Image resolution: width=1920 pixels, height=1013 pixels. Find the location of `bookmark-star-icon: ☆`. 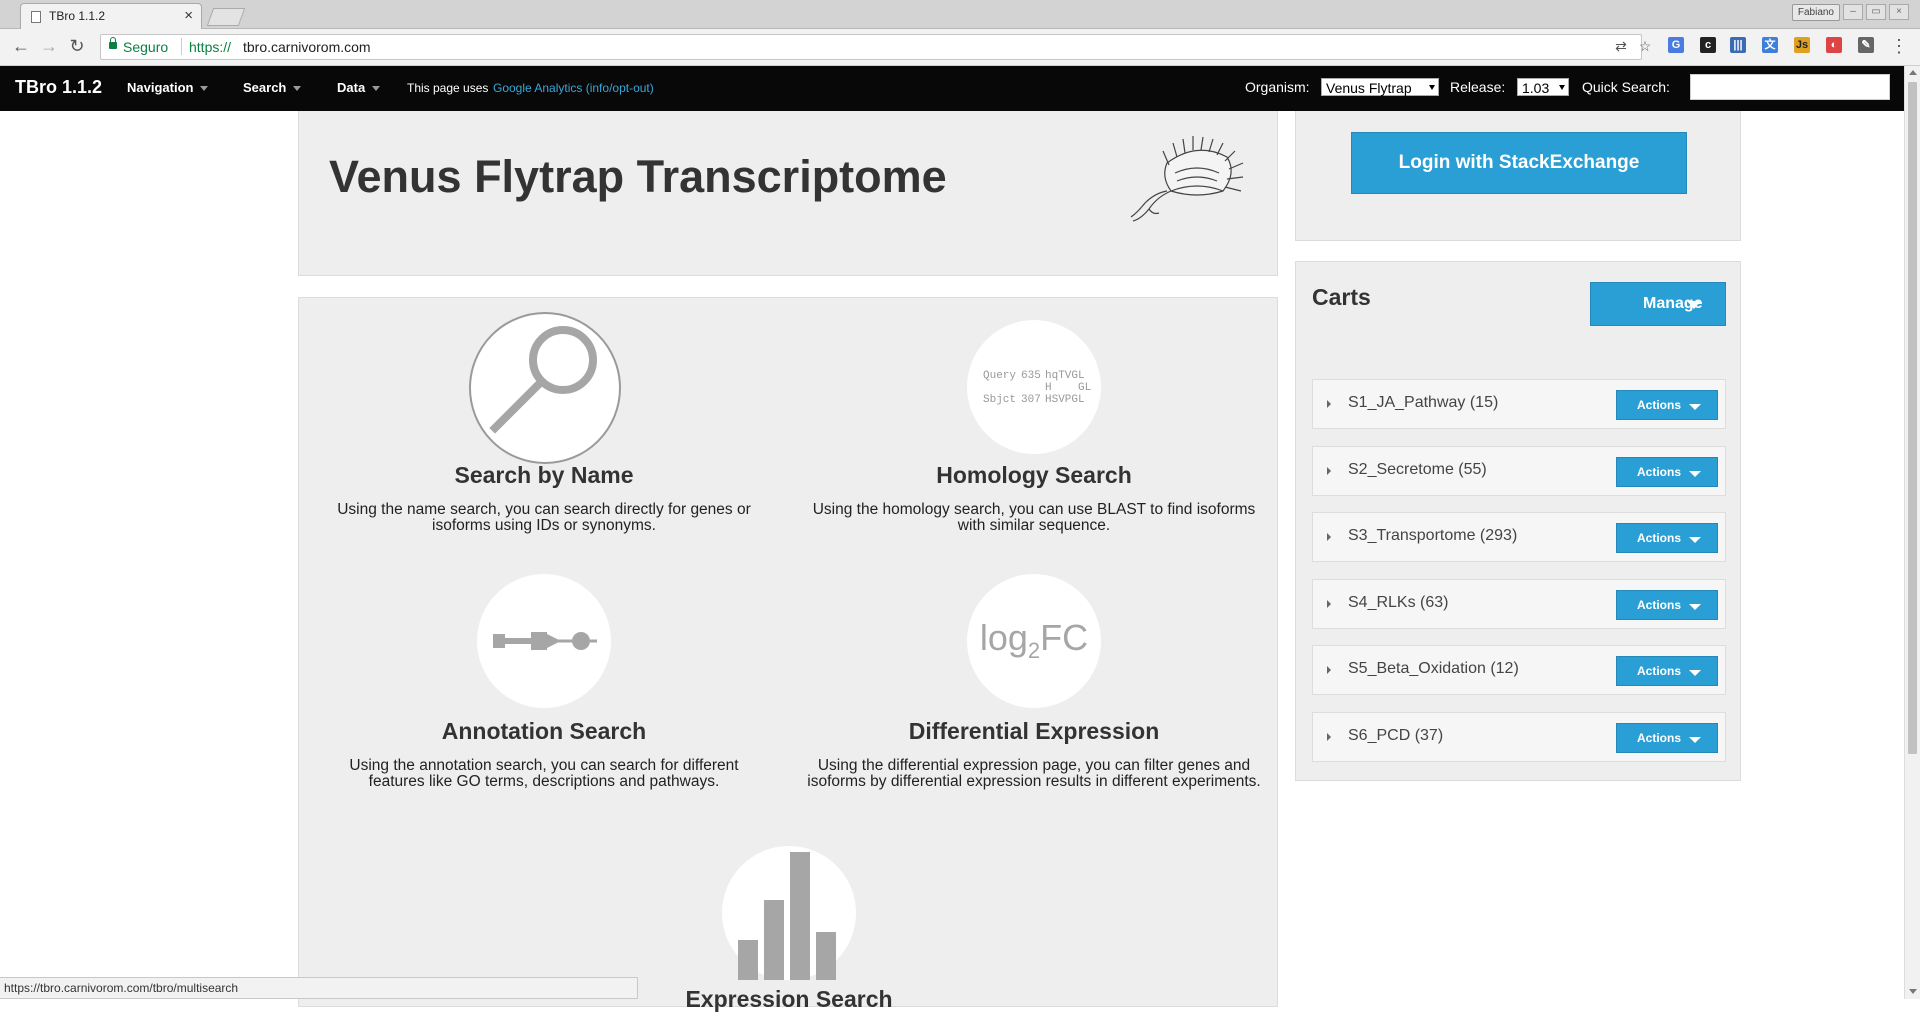

bookmark-star-icon: ☆ is located at coordinates (1645, 46).